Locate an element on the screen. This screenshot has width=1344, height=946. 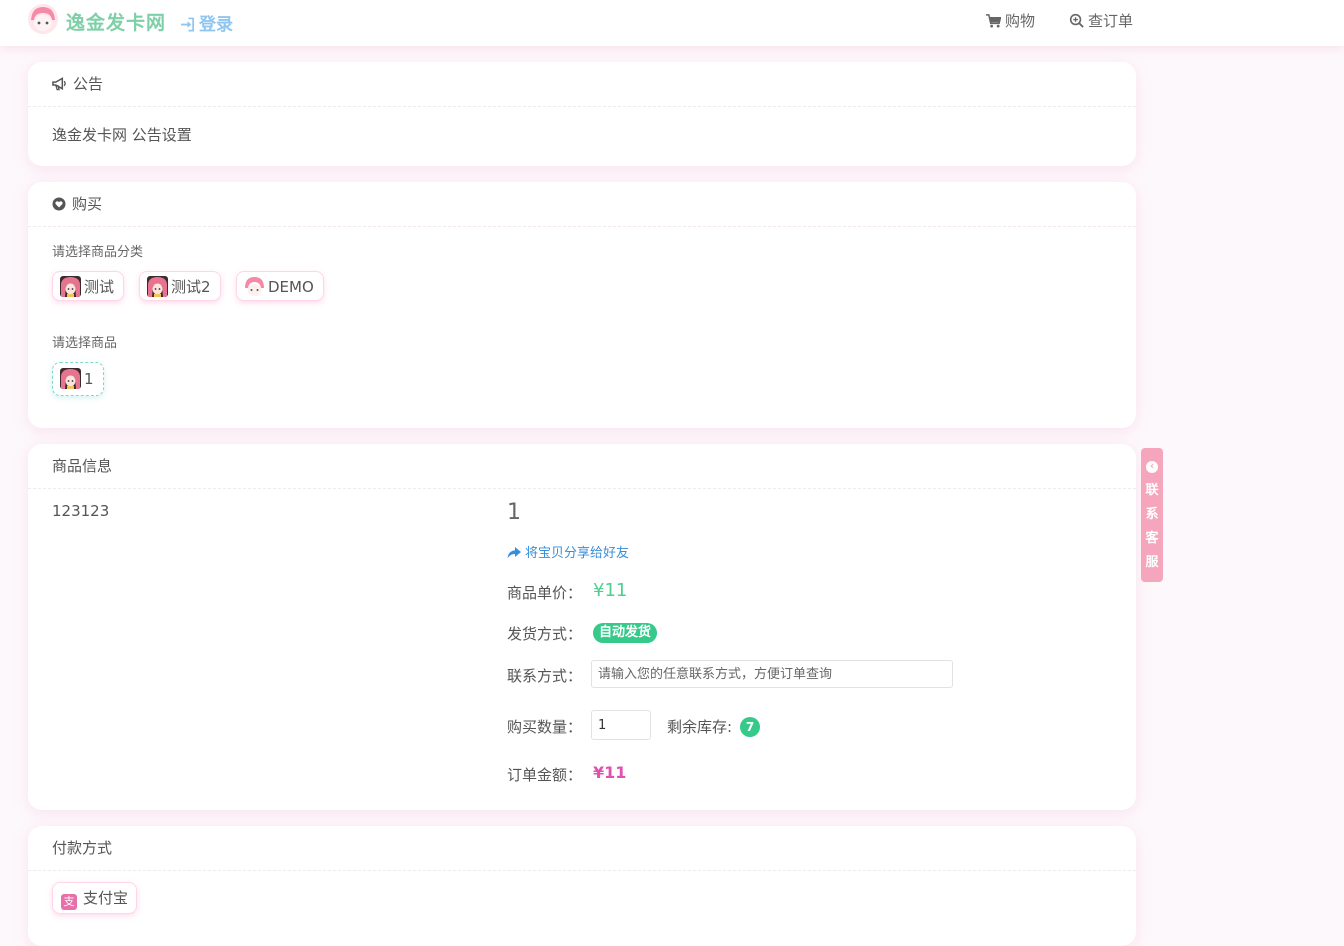
quantity-label: 购买数量： is located at coordinates (545, 727).